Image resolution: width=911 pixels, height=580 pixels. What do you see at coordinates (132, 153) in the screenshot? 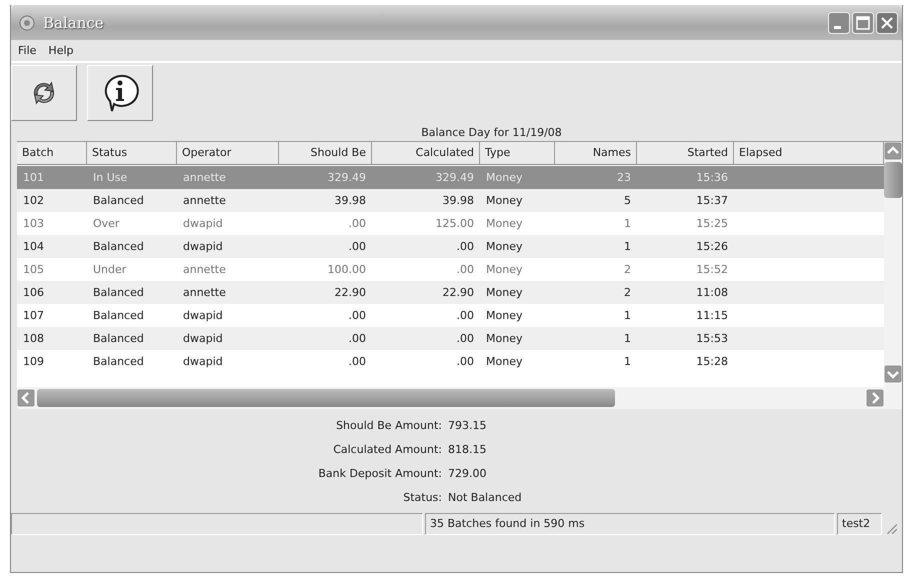
I see `column-header: Status` at bounding box center [132, 153].